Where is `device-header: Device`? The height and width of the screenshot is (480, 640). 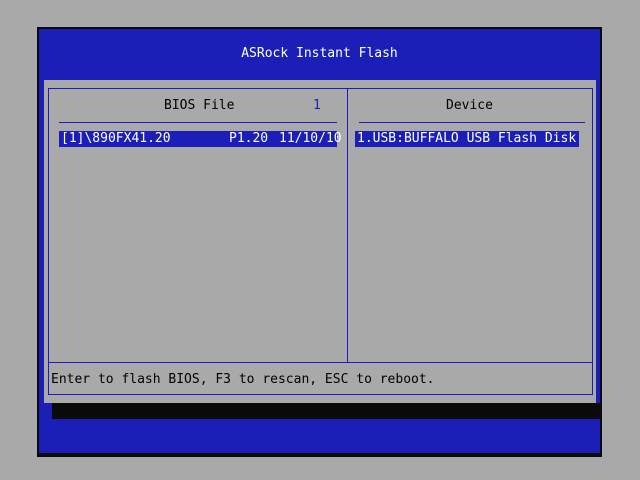
device-header: Device is located at coordinates (469, 105).